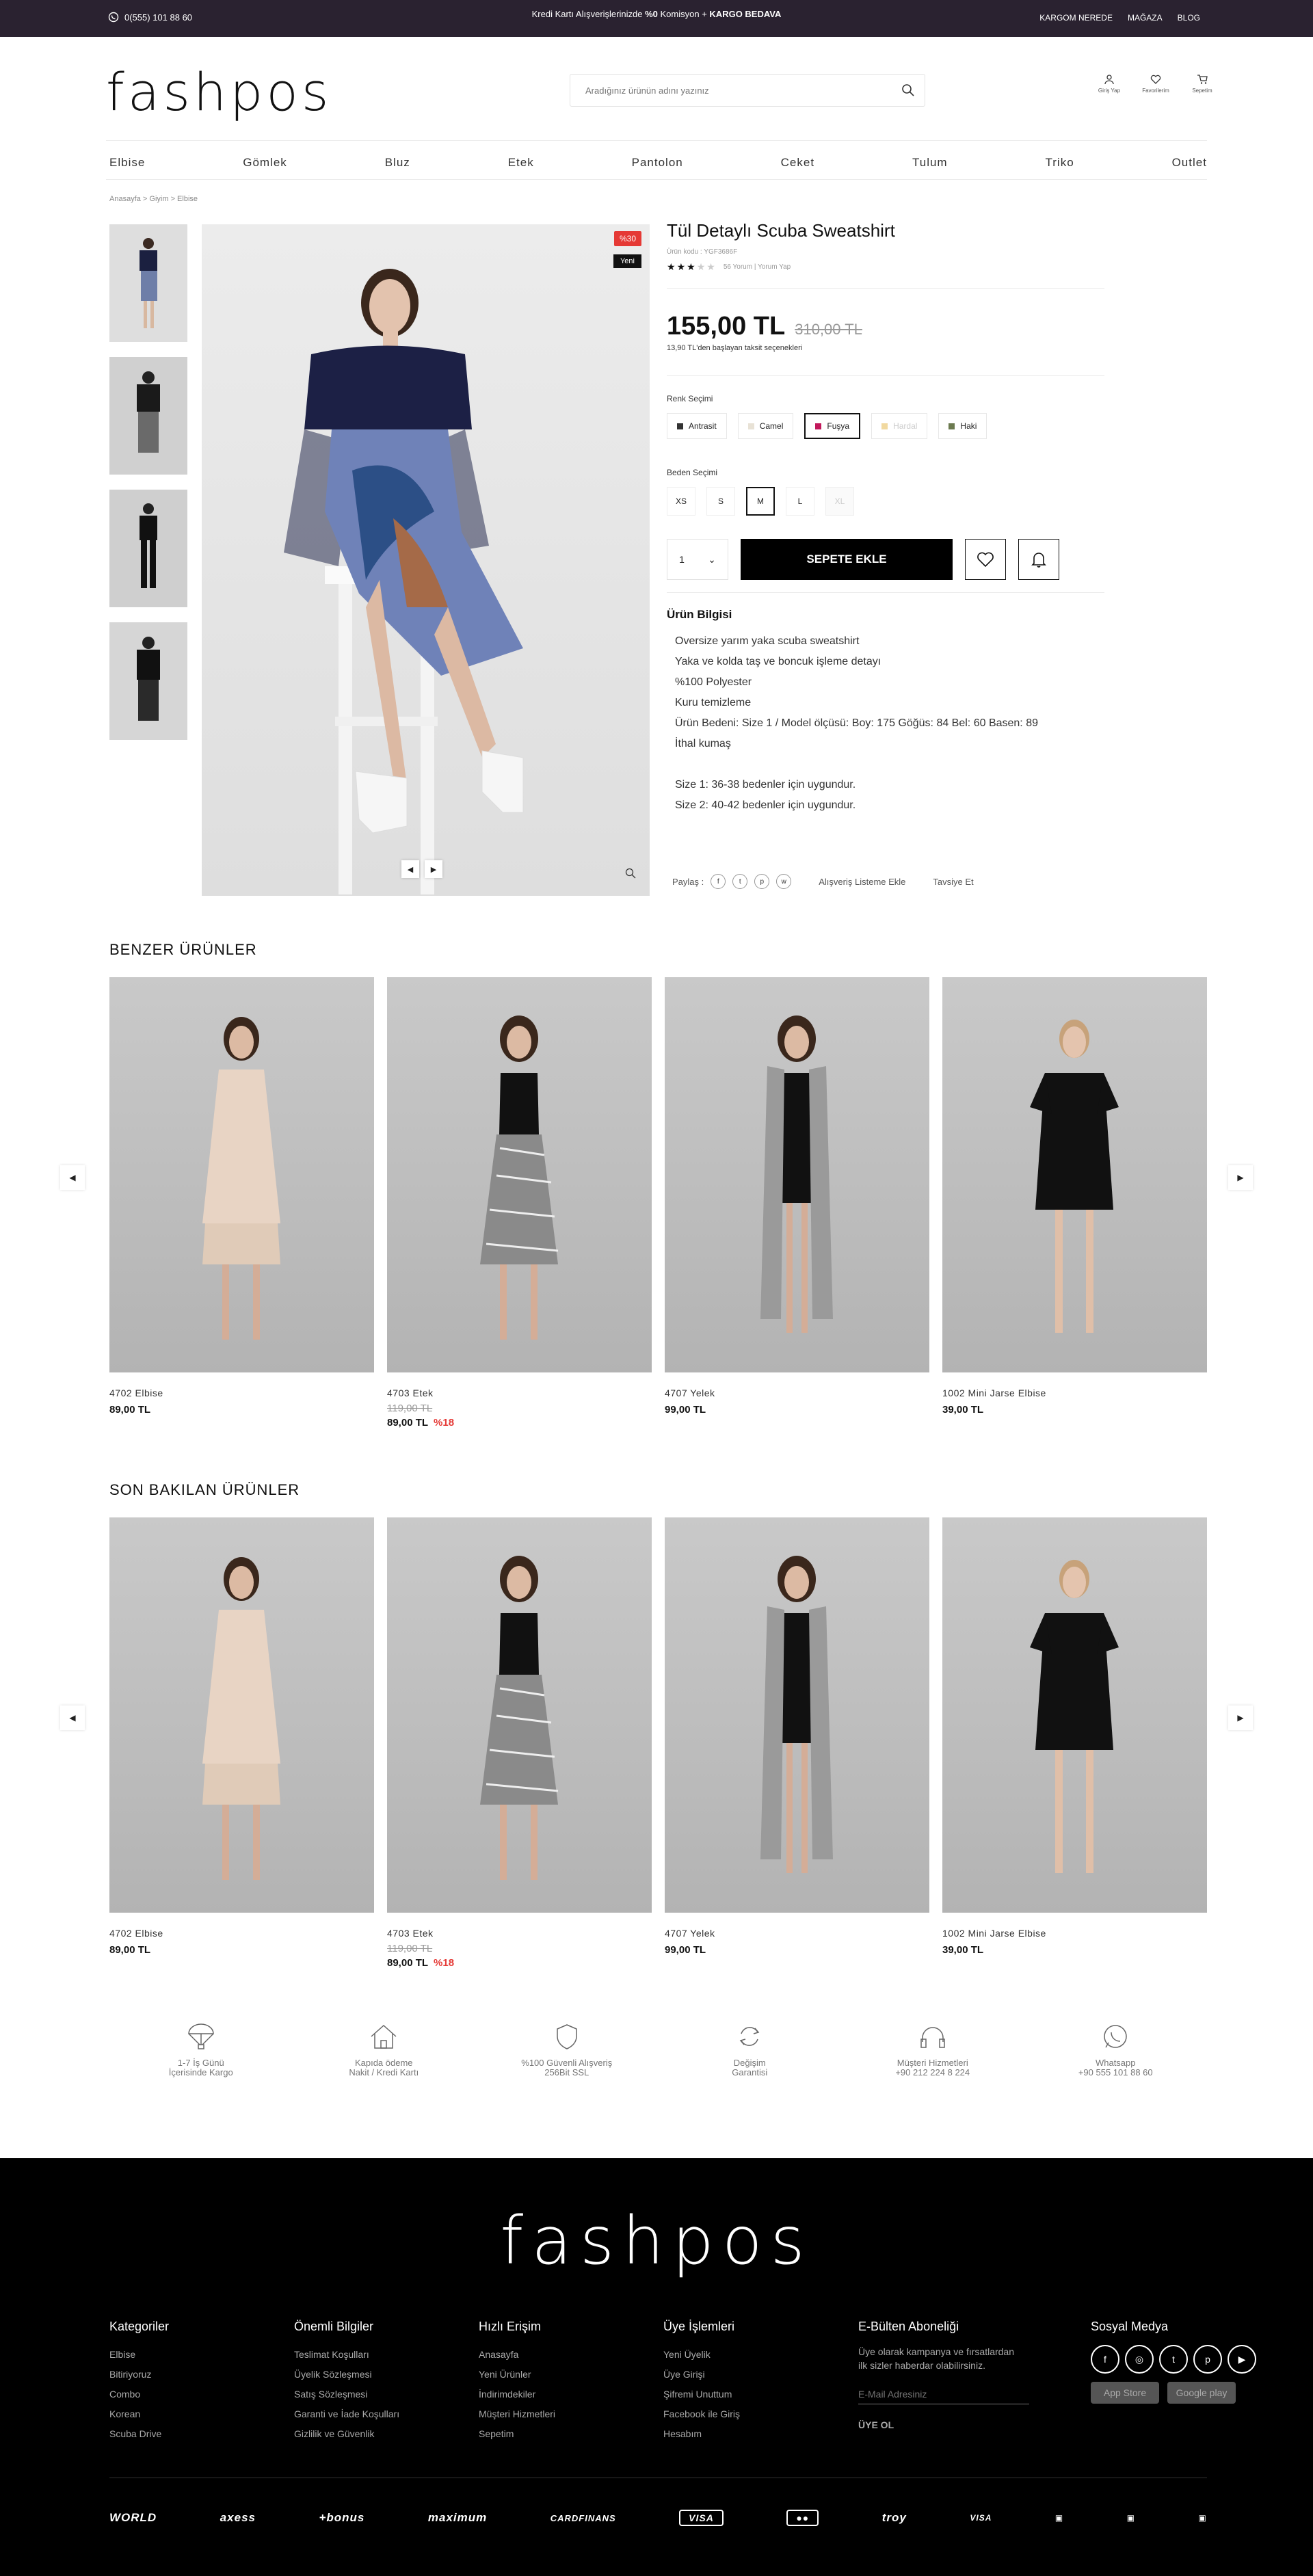 Image resolution: width=1313 pixels, height=2576 pixels. Describe the element at coordinates (376, 2394) in the screenshot. I see `footer-link: Satış Sözleşmesi` at that location.